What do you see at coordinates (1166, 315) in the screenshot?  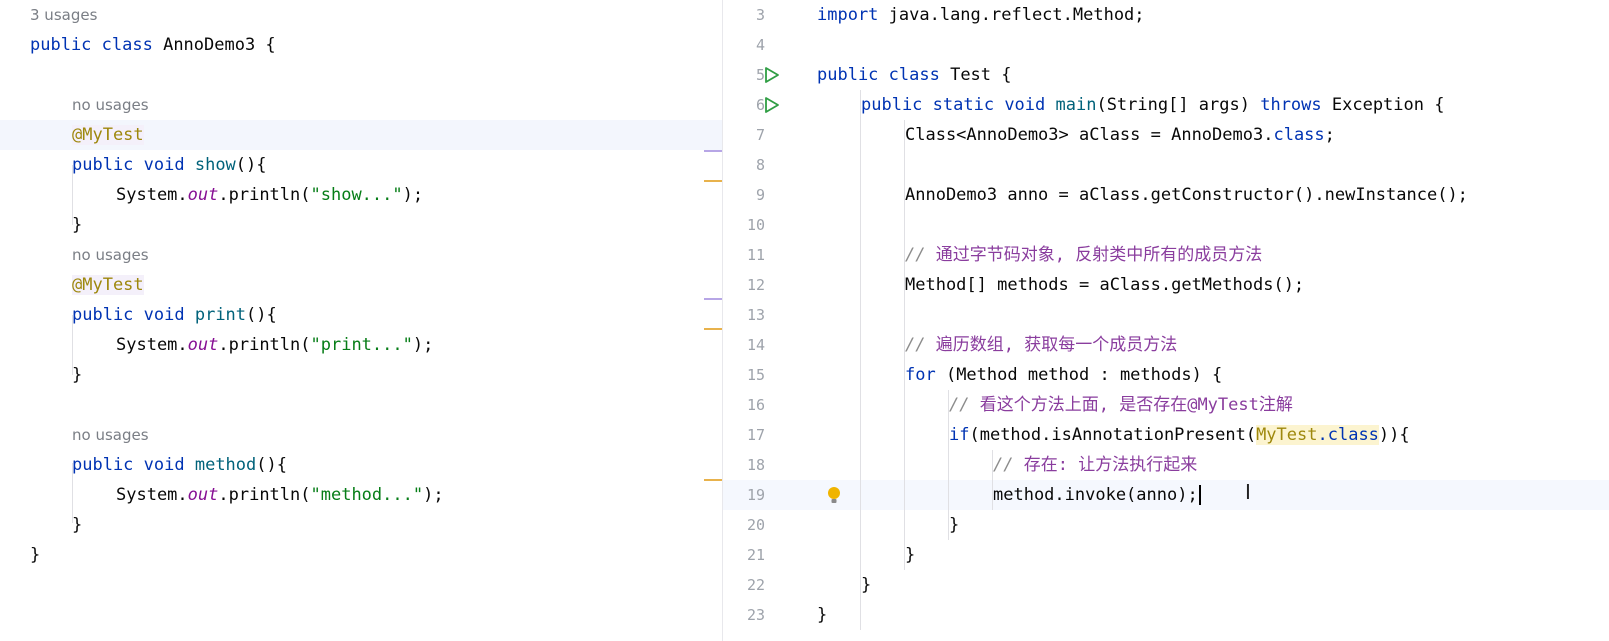 I see `code-line: 13` at bounding box center [1166, 315].